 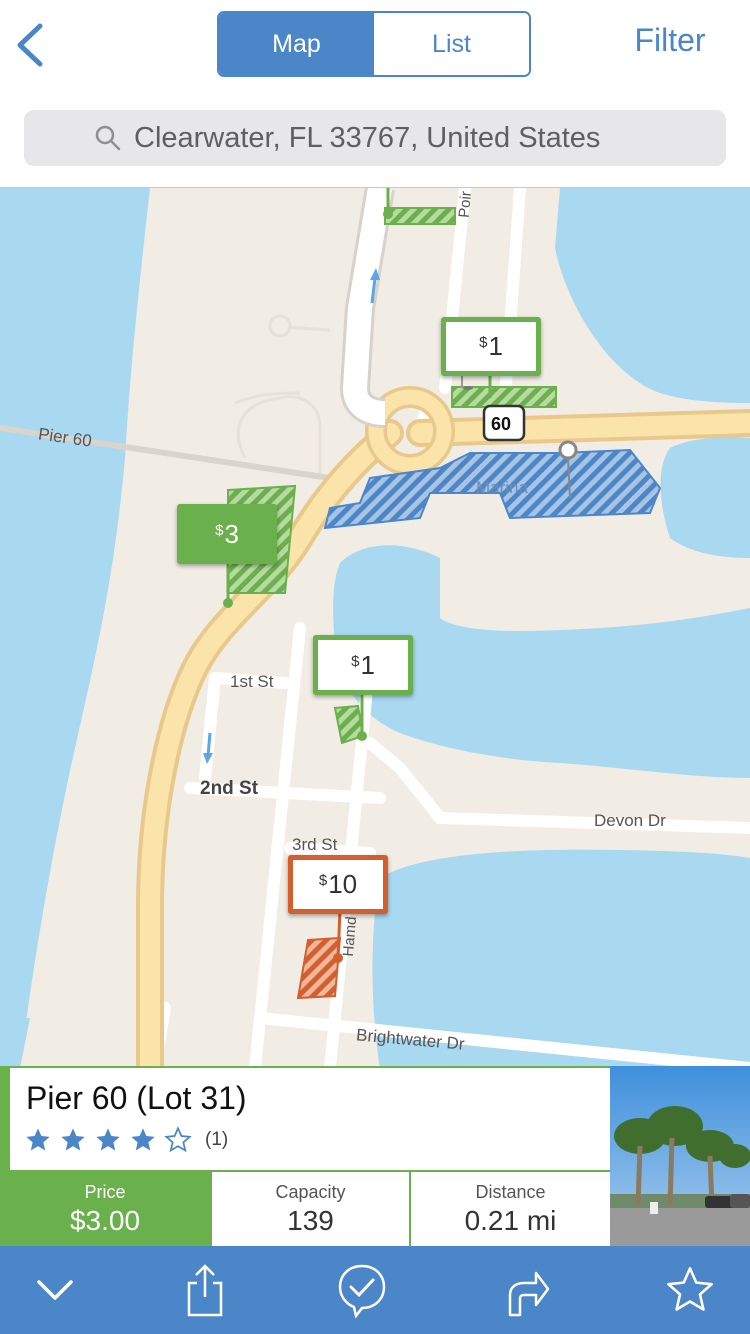 I want to click on check-in-button, so click(x=362, y=1290).